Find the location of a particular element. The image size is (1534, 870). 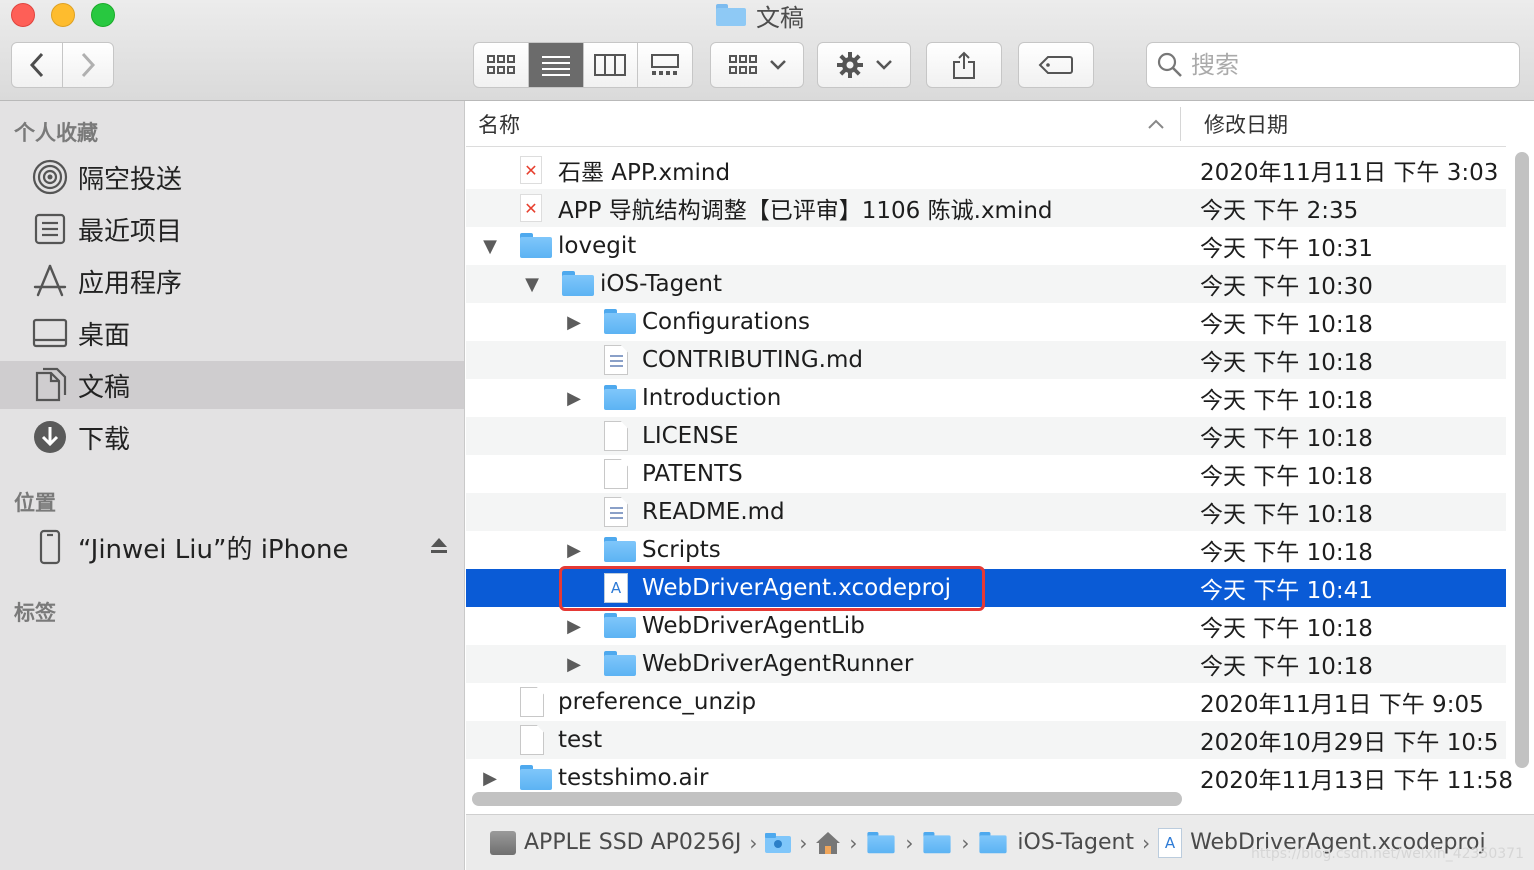

table-row: ✕ APP 导航结构调整【已评审】1106 陈诚.xmind 今天 下午 2:35 is located at coordinates (986, 208).